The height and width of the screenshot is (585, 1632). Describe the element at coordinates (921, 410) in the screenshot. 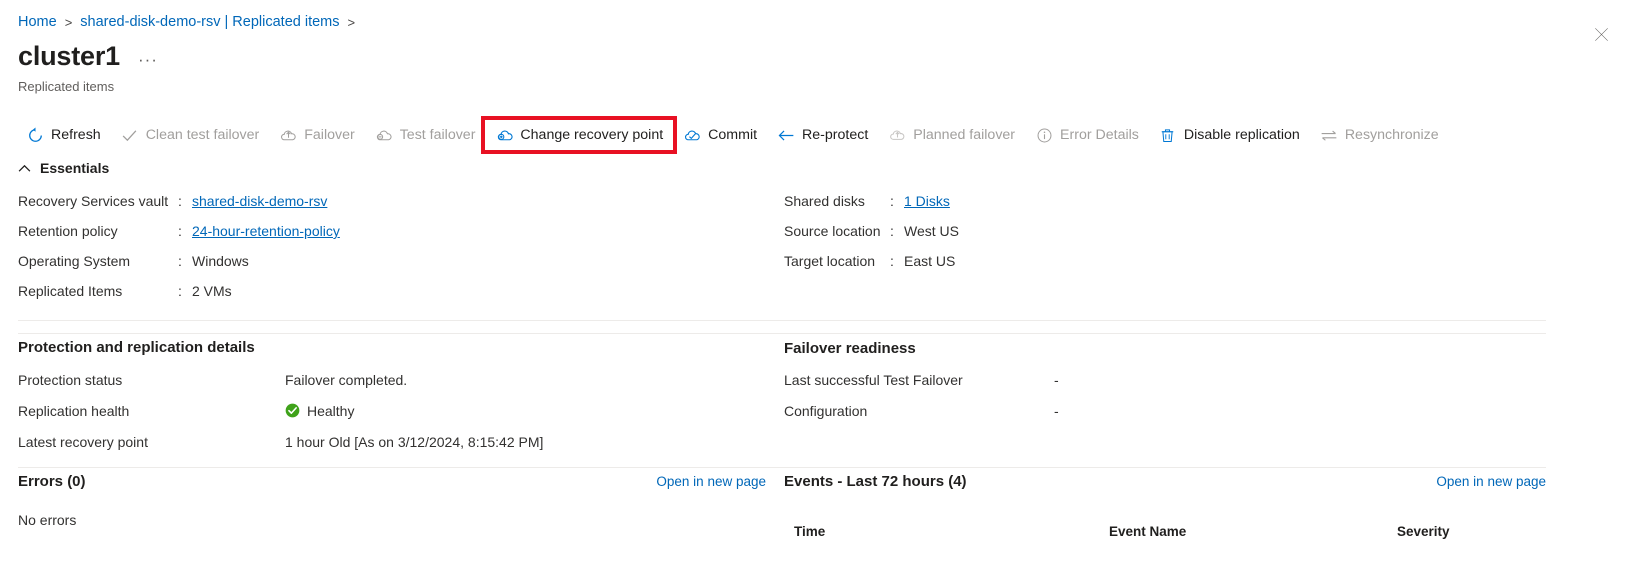

I see `detail-row-configuration: Configuration -` at that location.